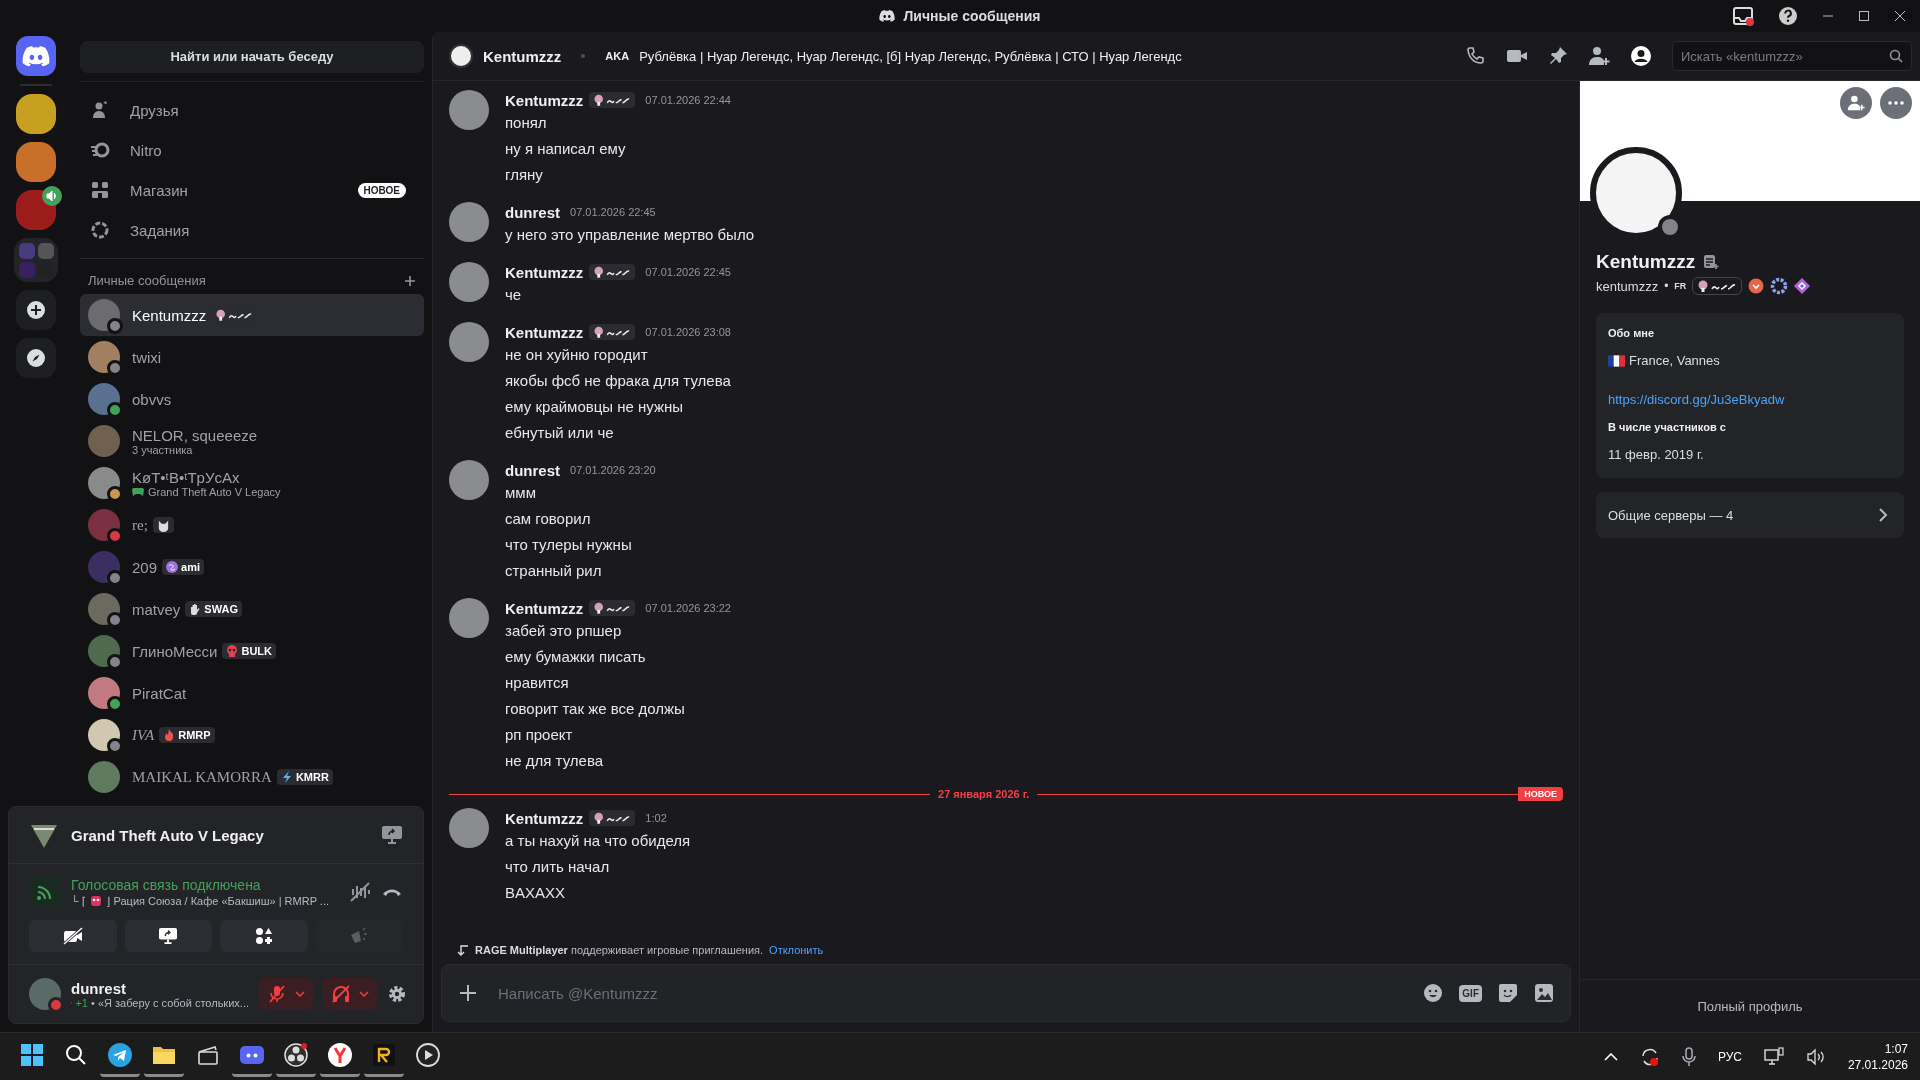  Describe the element at coordinates (252, 525) in the screenshot. I see `dm-item: re;` at that location.